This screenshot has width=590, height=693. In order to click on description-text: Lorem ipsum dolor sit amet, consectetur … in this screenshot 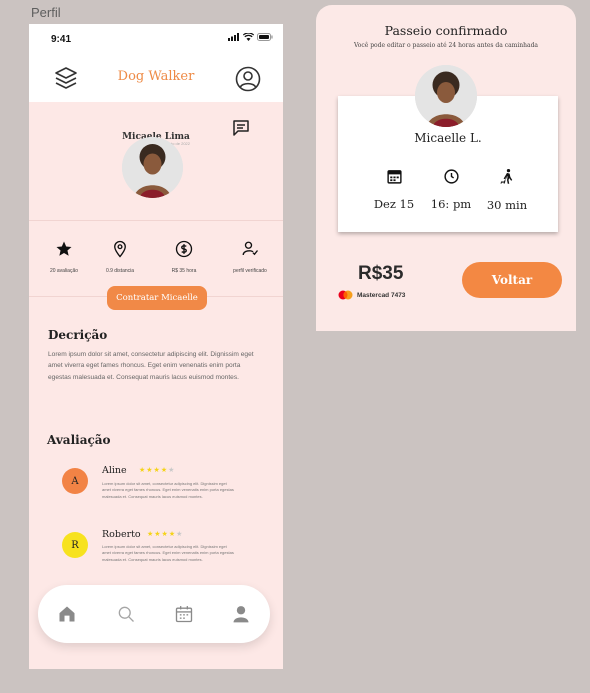, I will do `click(151, 366)`.